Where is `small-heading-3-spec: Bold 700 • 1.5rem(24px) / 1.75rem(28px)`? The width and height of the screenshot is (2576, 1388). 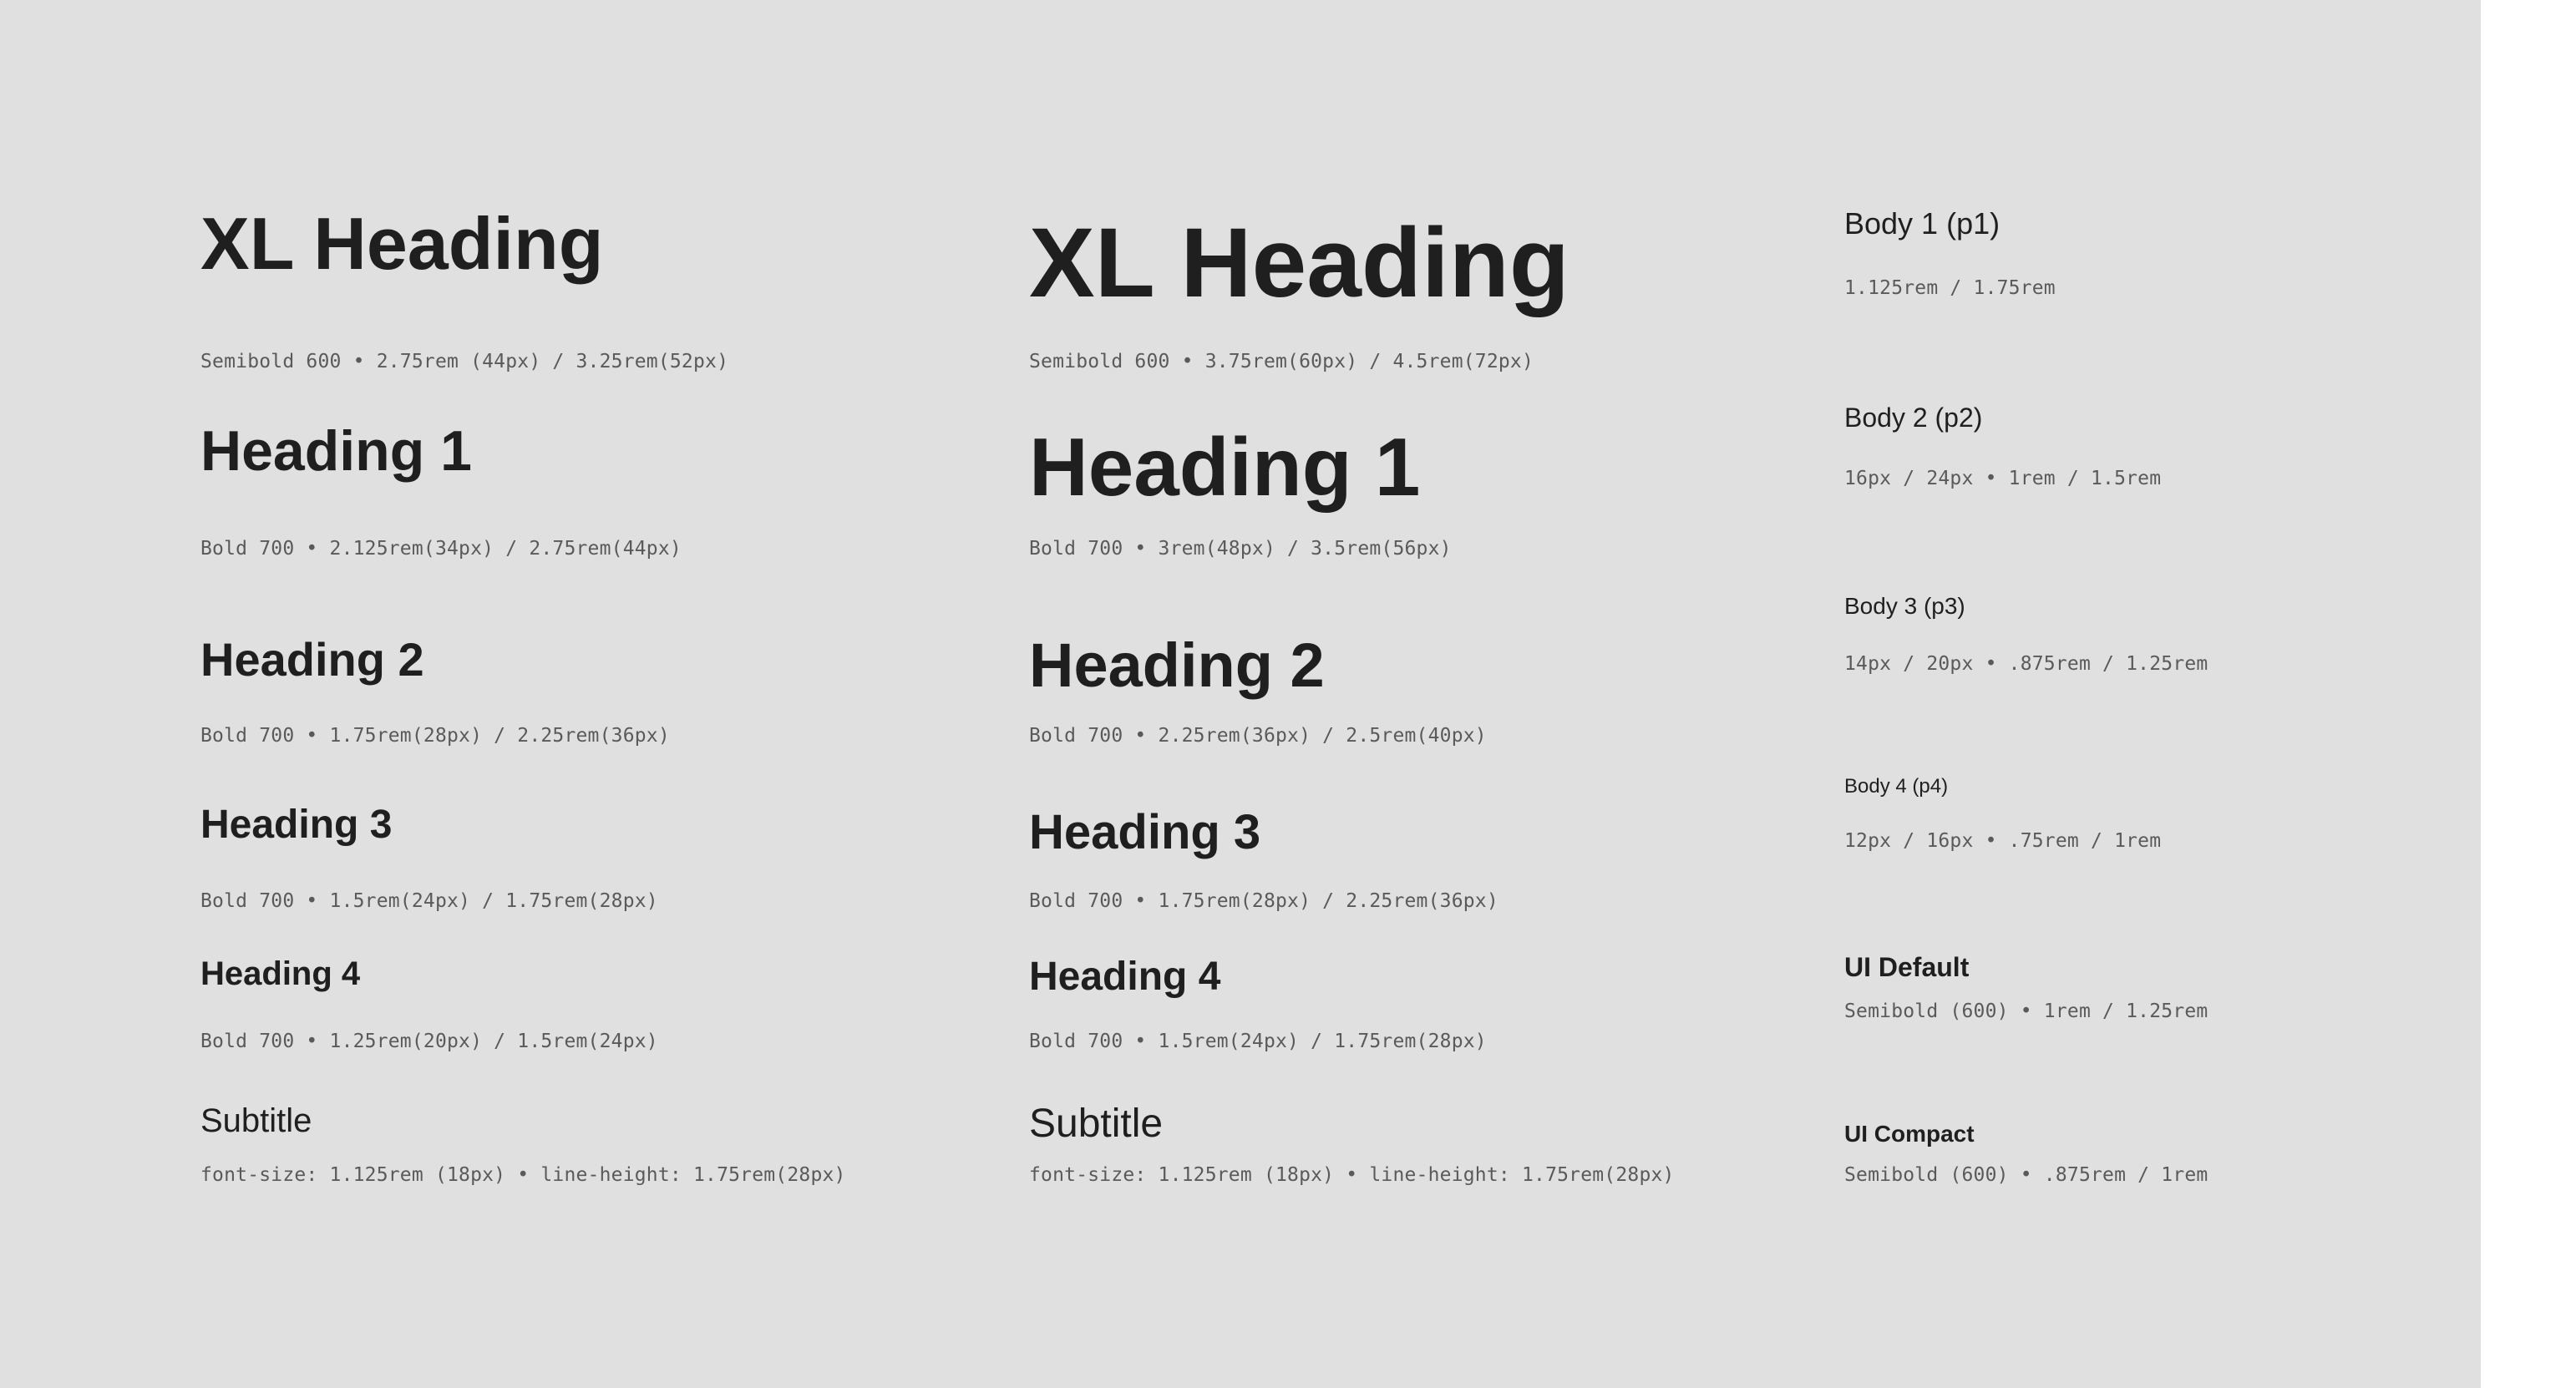 small-heading-3-spec: Bold 700 • 1.5rem(24px) / 1.75rem(28px) is located at coordinates (429, 901).